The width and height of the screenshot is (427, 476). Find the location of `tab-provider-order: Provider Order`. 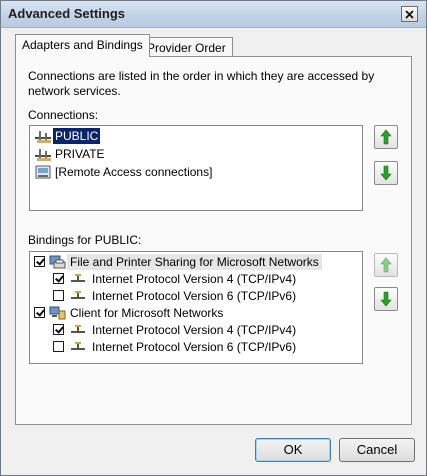

tab-provider-order: Provider Order is located at coordinates (186, 47).